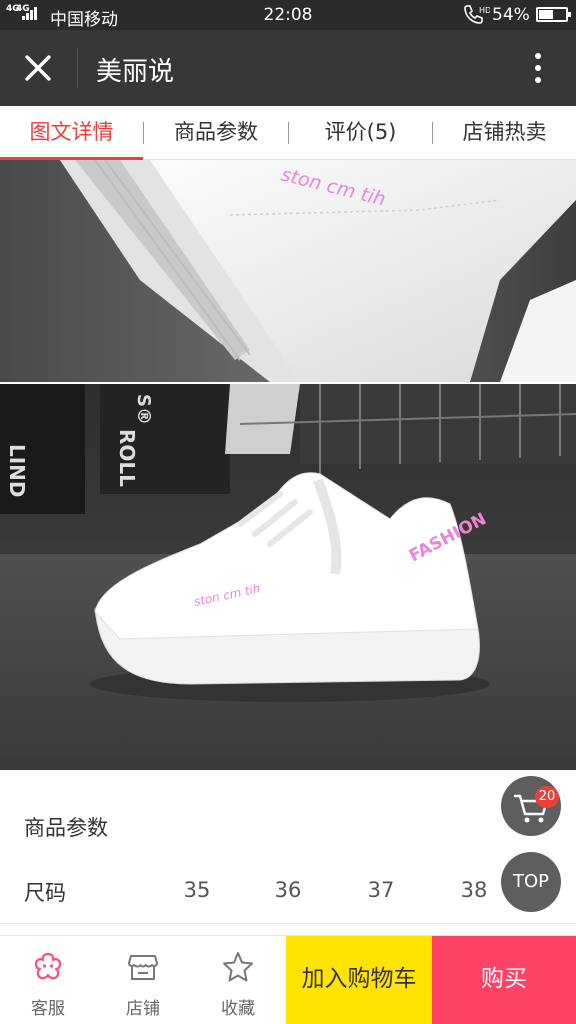 This screenshot has width=576, height=1024. What do you see at coordinates (359, 980) in the screenshot?
I see `add-to-cart-button: 加入购物车` at bounding box center [359, 980].